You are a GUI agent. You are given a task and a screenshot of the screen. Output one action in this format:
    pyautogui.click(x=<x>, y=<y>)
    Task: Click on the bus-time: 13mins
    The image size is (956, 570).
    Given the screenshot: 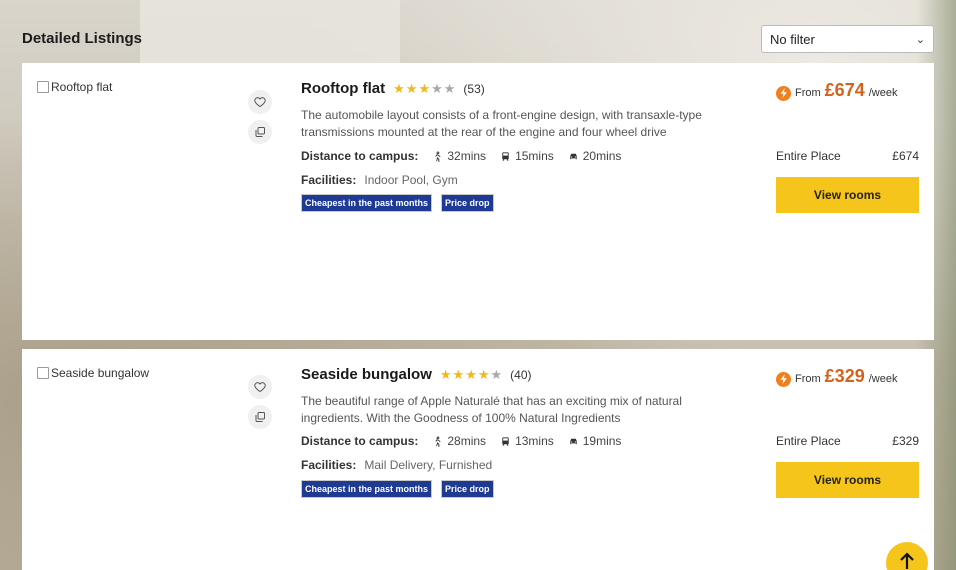 What is the action you would take?
    pyautogui.click(x=534, y=441)
    